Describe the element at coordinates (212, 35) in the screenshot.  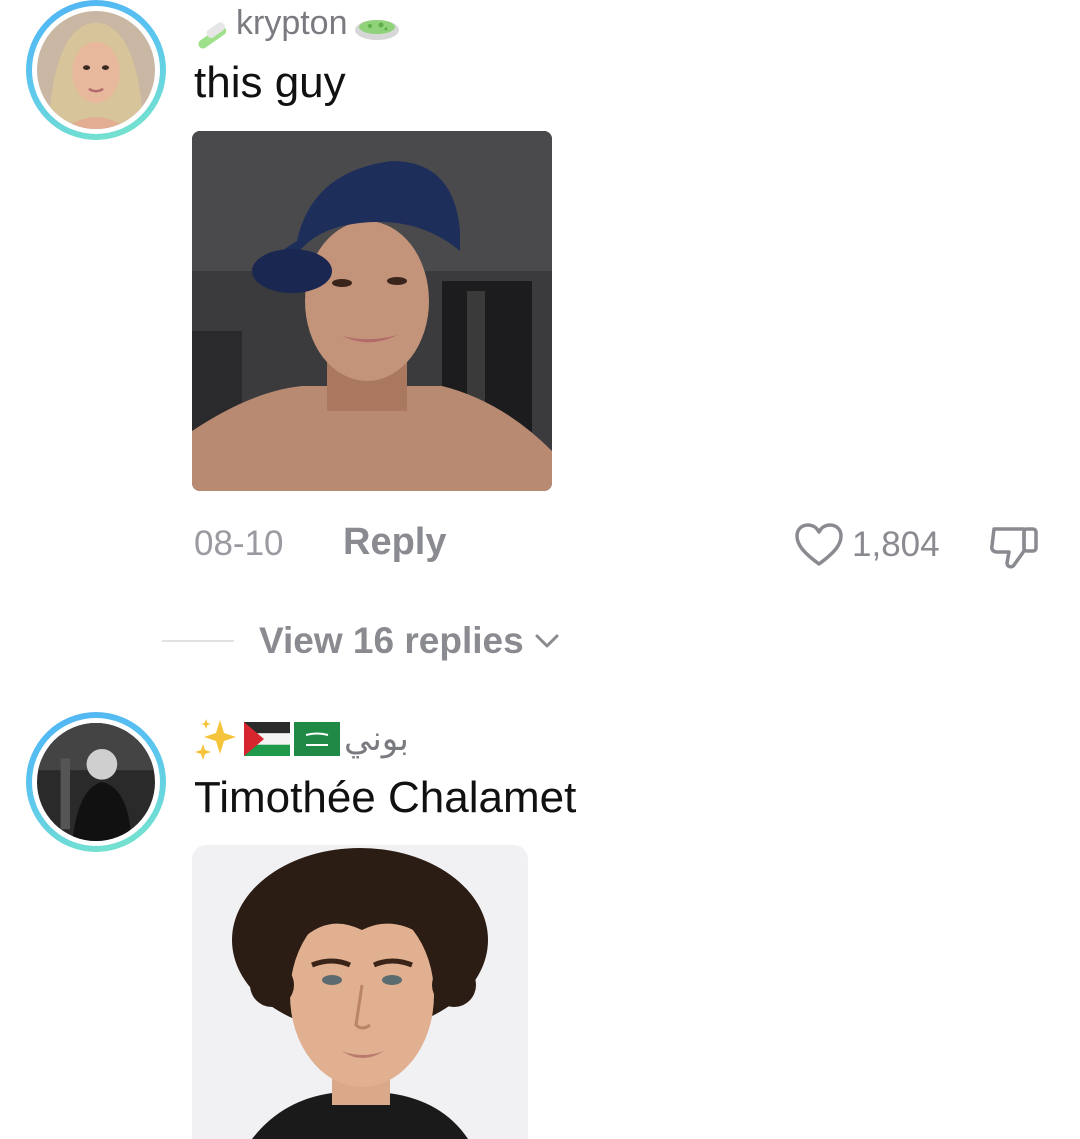
I see `test-tube-icon` at that location.